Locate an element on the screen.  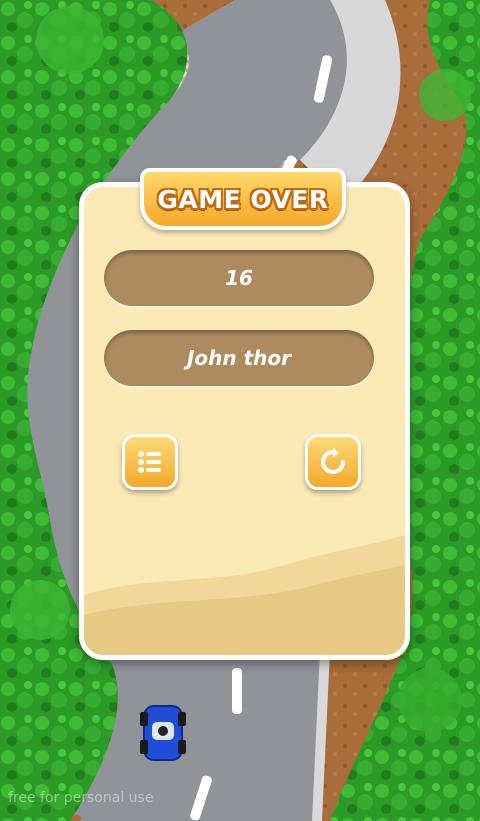
leaderboard-button is located at coordinates (150, 462).